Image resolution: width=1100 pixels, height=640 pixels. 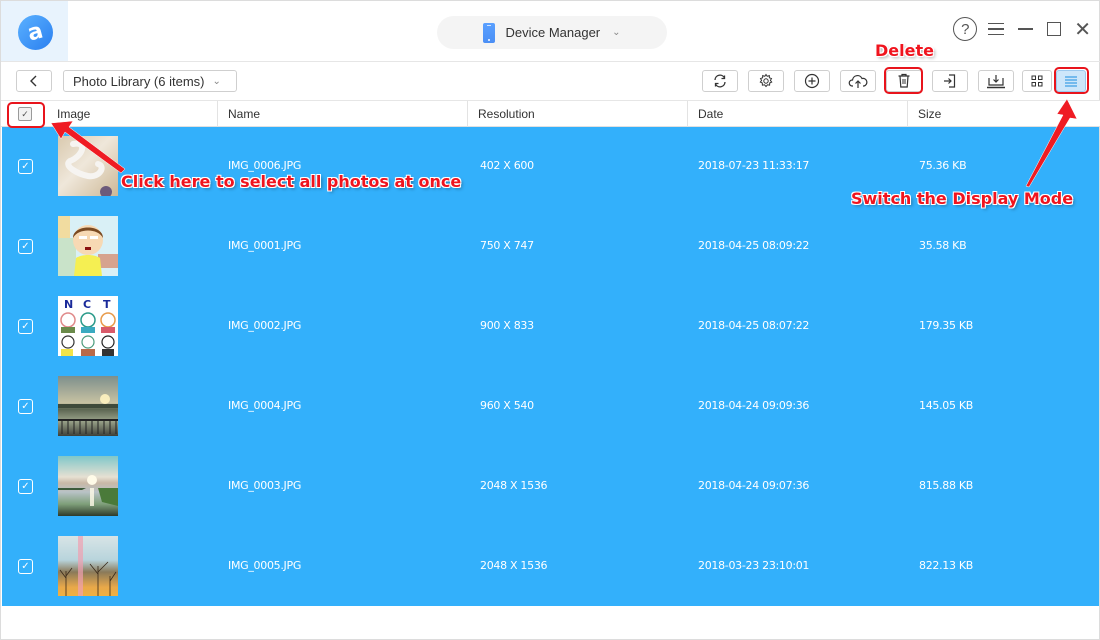 I want to click on list-view-button, so click(x=1071, y=81).